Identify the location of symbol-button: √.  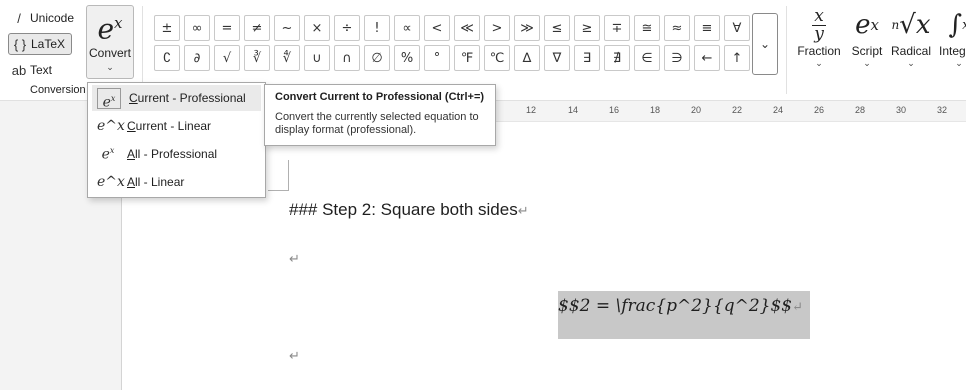
(227, 58).